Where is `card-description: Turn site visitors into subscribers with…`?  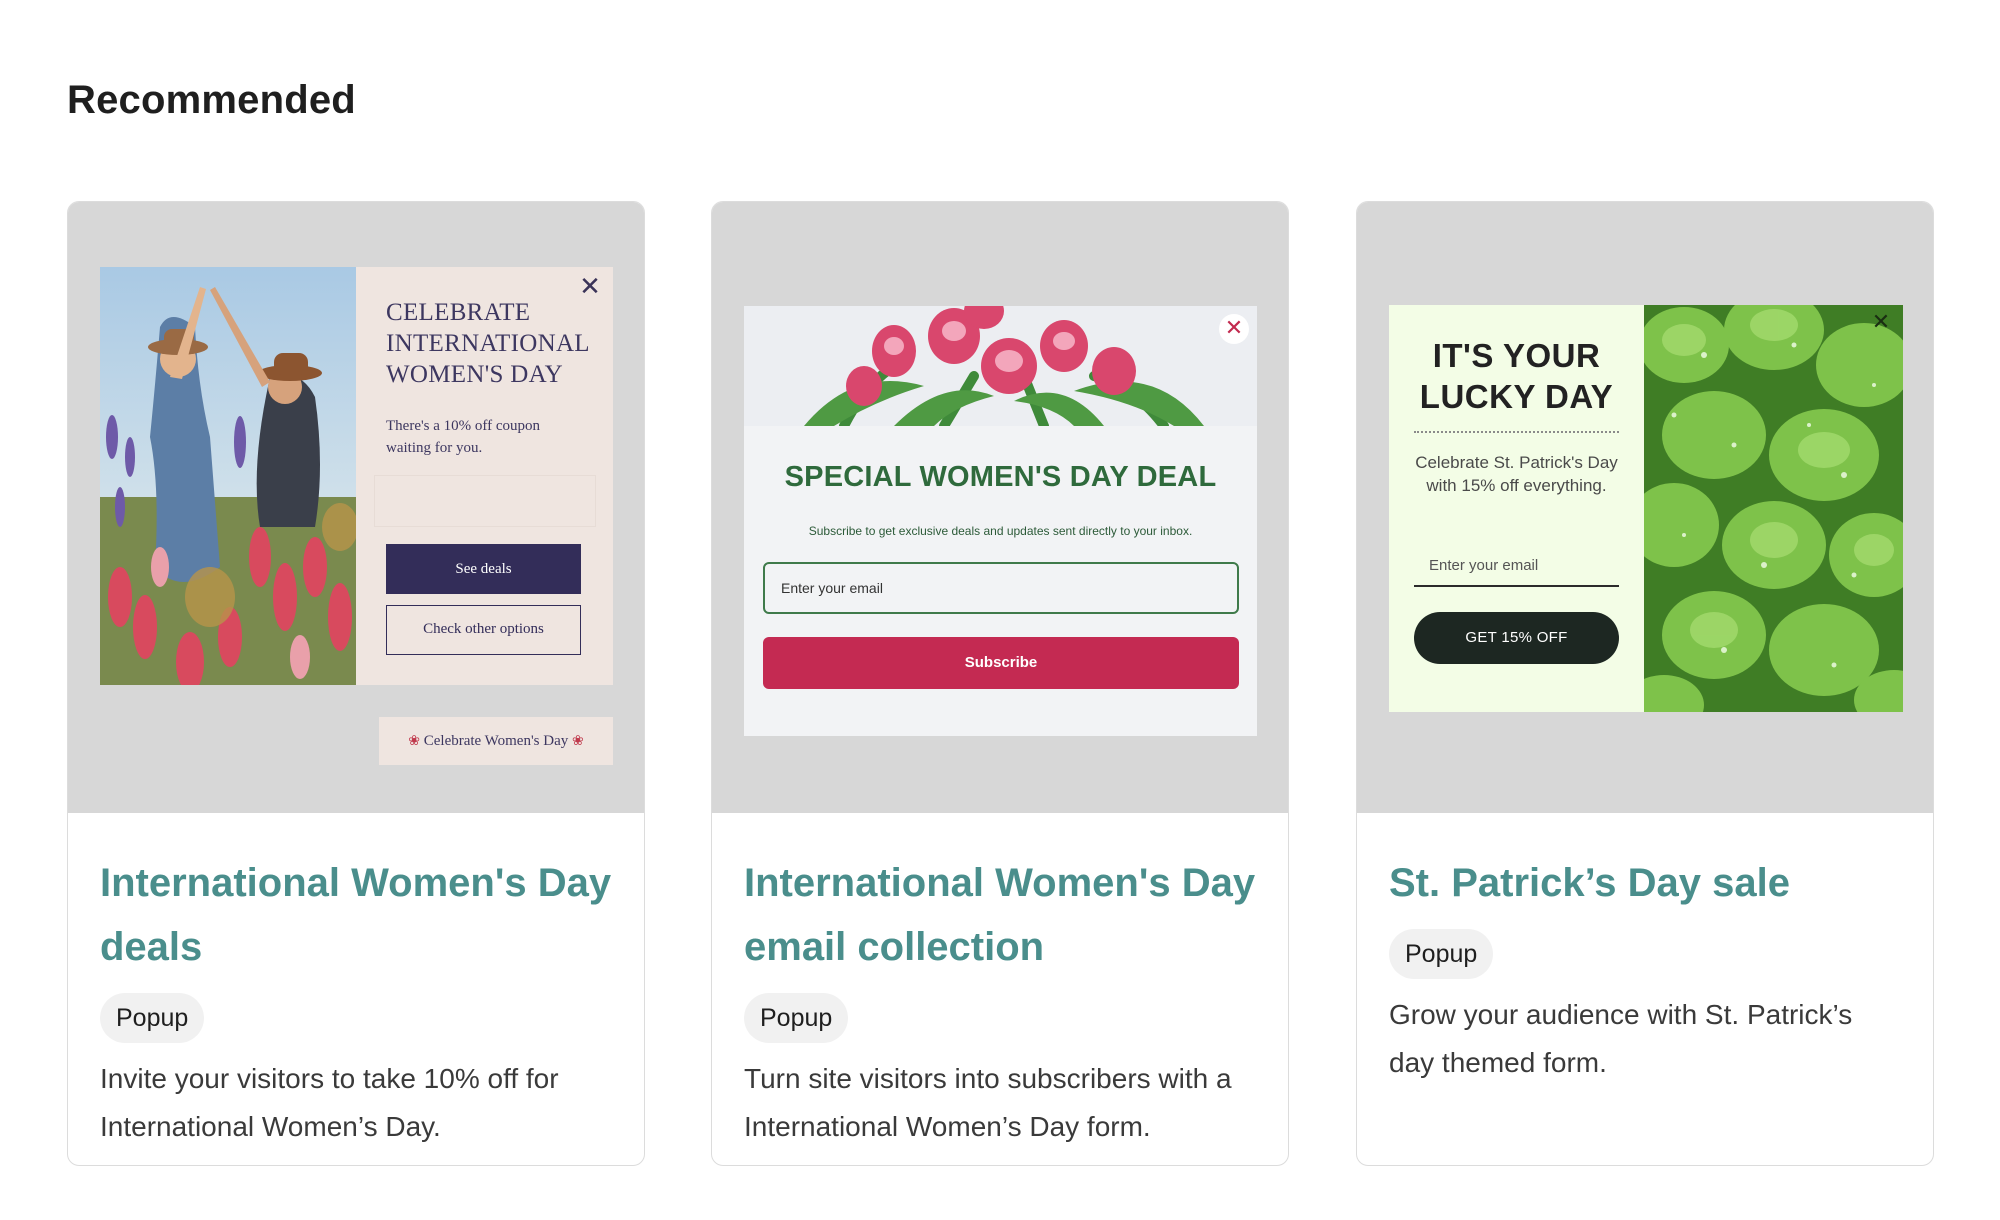 card-description: Turn site visitors into subscribers with… is located at coordinates (988, 1102).